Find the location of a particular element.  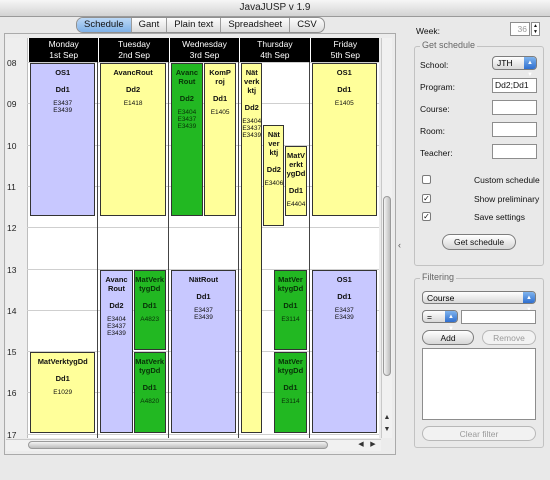

tab-csv: CSV is located at coordinates (306, 25).